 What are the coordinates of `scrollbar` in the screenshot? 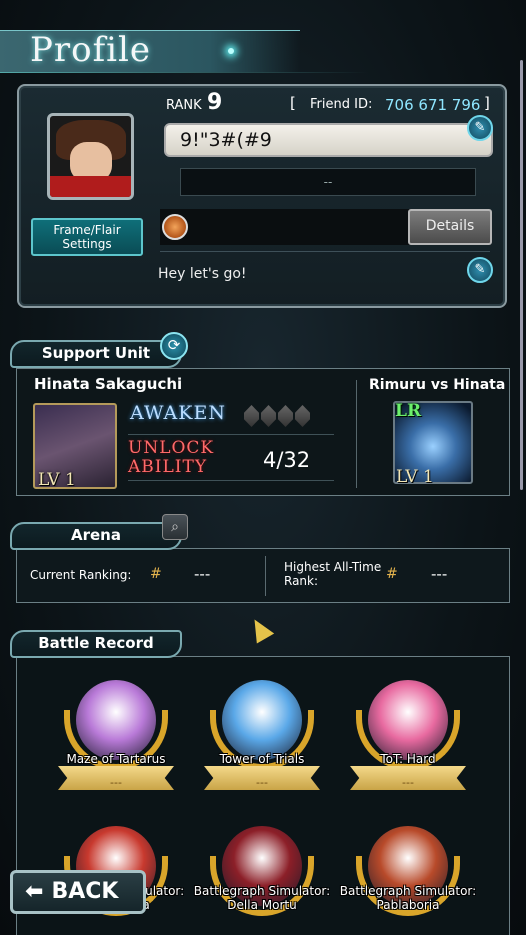 It's located at (521, 275).